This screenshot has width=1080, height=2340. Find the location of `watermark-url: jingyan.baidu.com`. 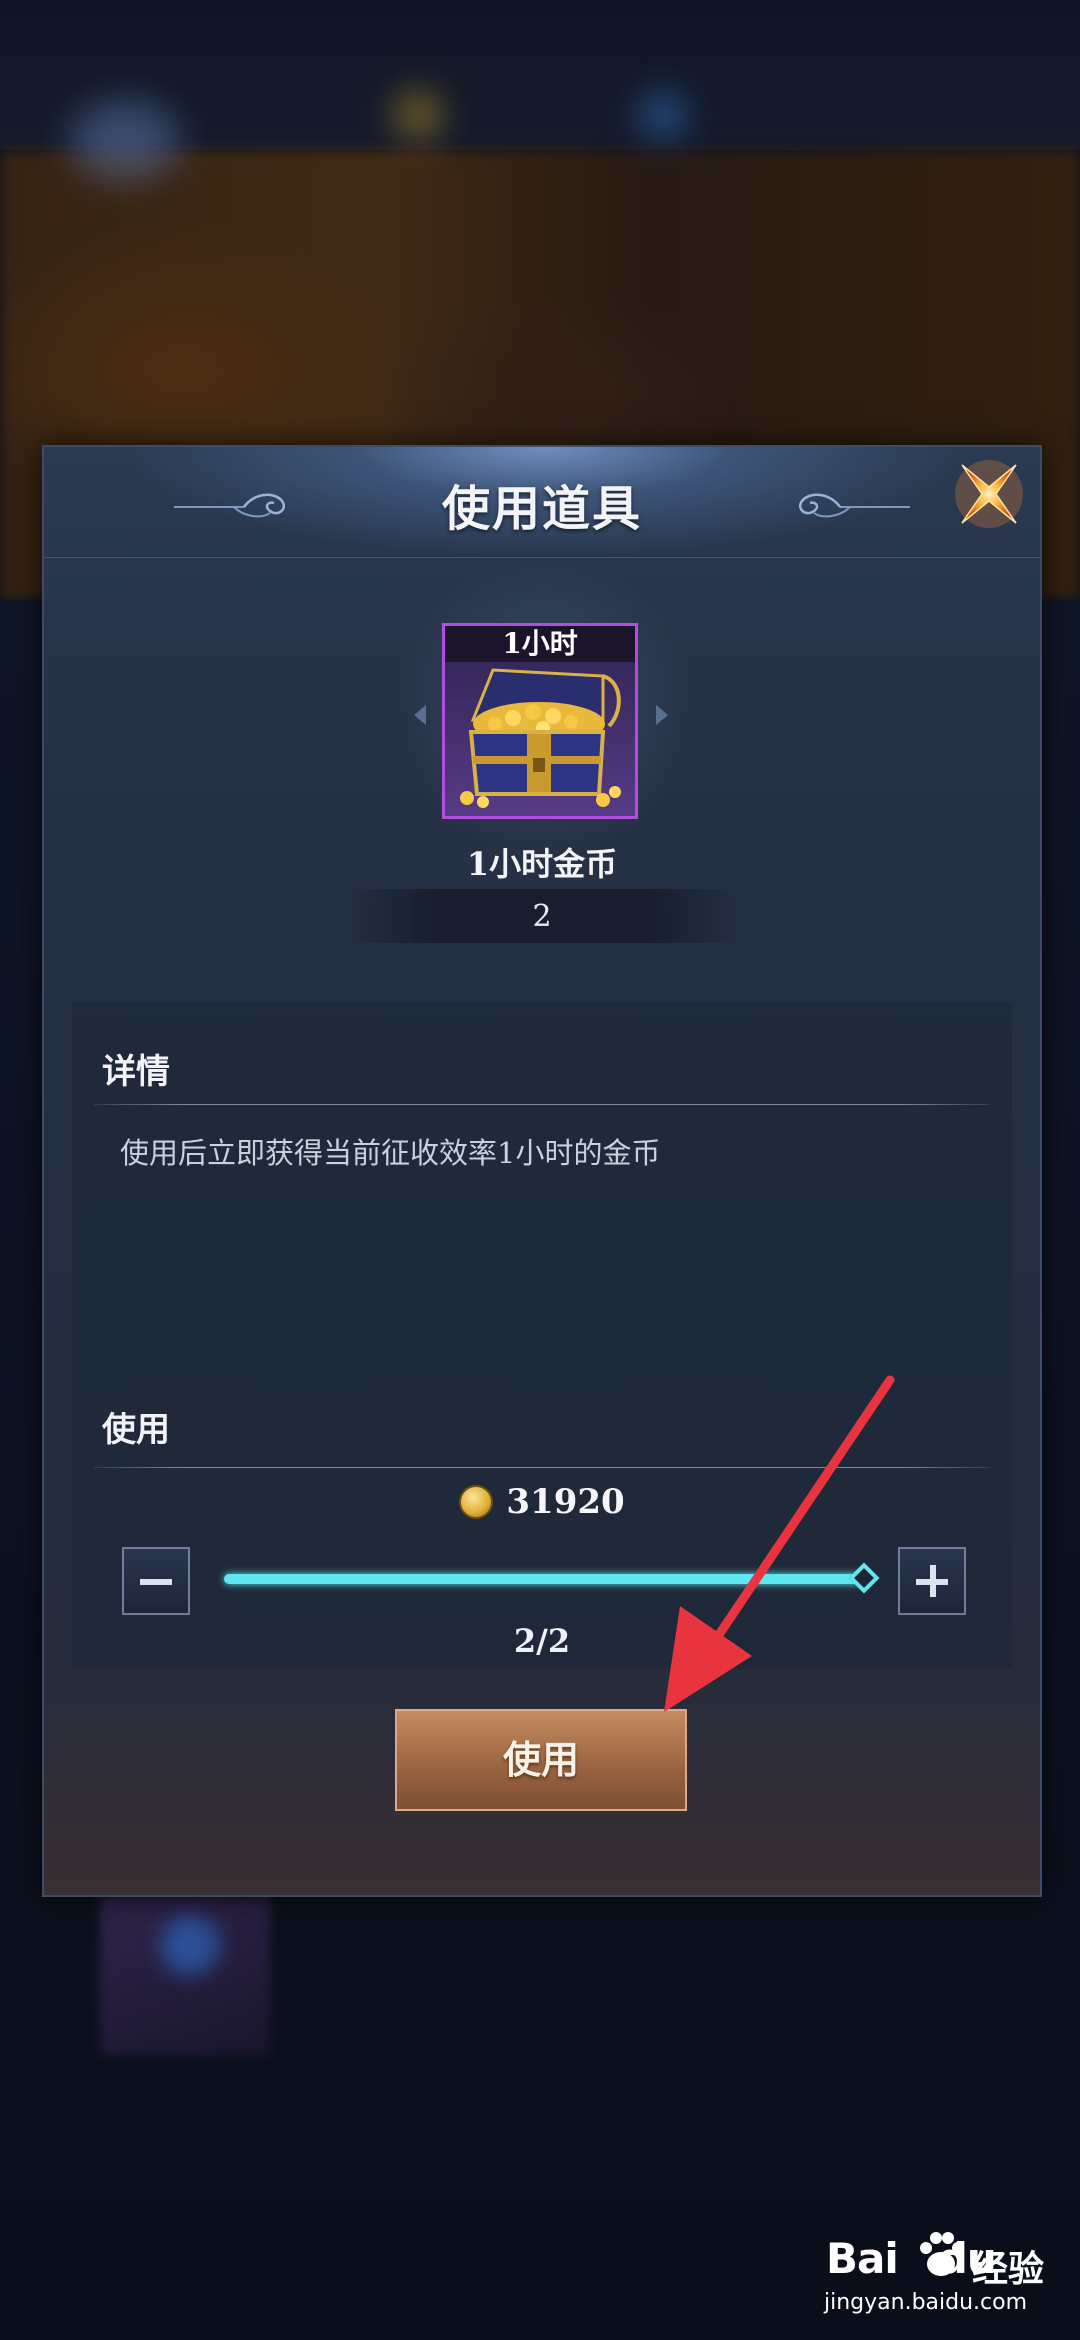

watermark-url: jingyan.baidu.com is located at coordinates (926, 2302).